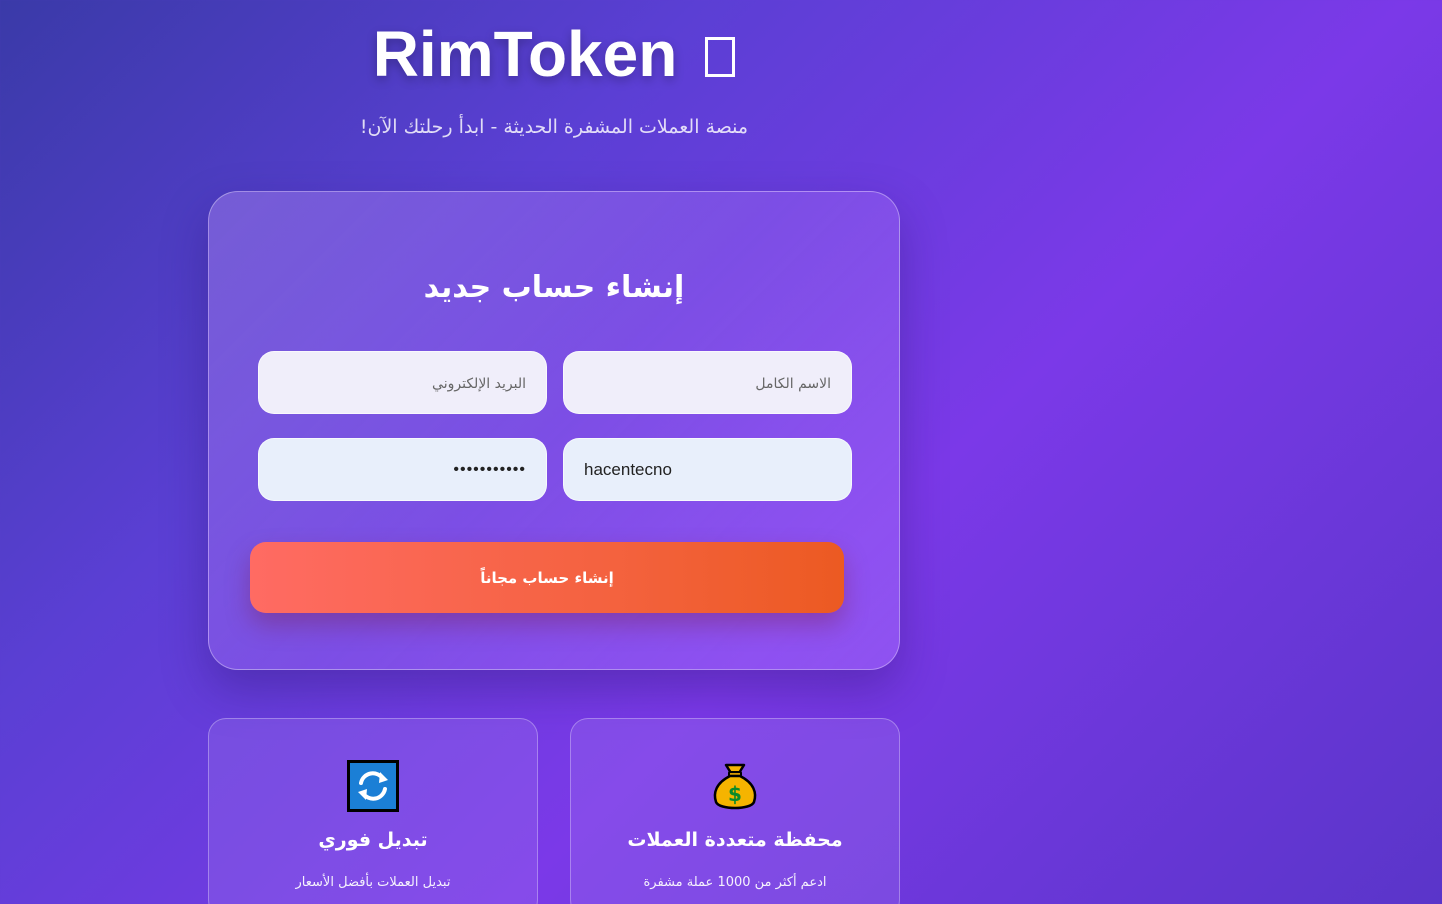 This screenshot has width=1442, height=904. I want to click on missing-glyph-icon, so click(720, 57).